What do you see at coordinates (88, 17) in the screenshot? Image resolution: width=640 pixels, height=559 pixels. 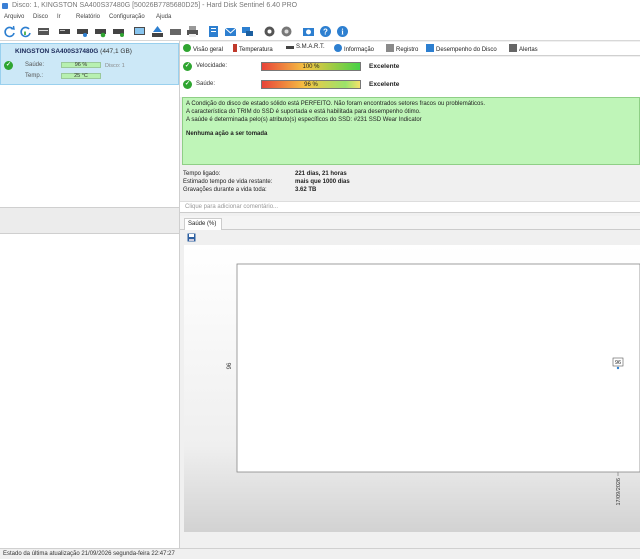 I see `menu-relatorio: Relatório` at bounding box center [88, 17].